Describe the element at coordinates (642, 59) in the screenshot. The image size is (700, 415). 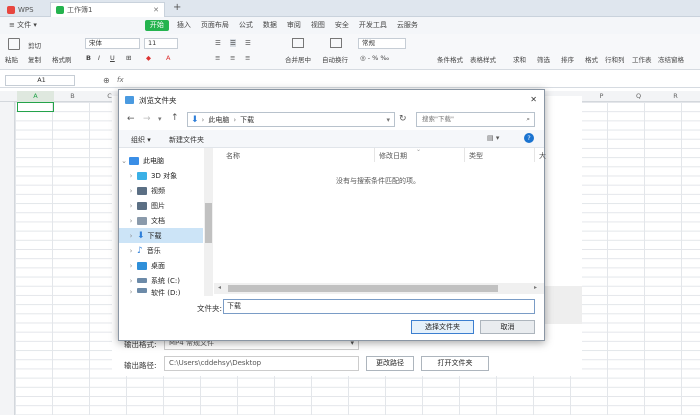
I see `worksheet-button: 工作表` at that location.